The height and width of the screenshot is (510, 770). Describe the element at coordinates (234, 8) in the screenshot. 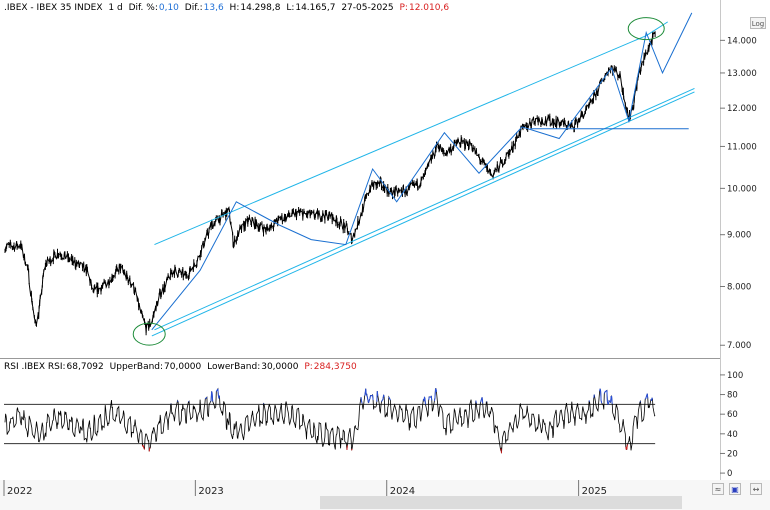

I see `high-label: H:` at that location.